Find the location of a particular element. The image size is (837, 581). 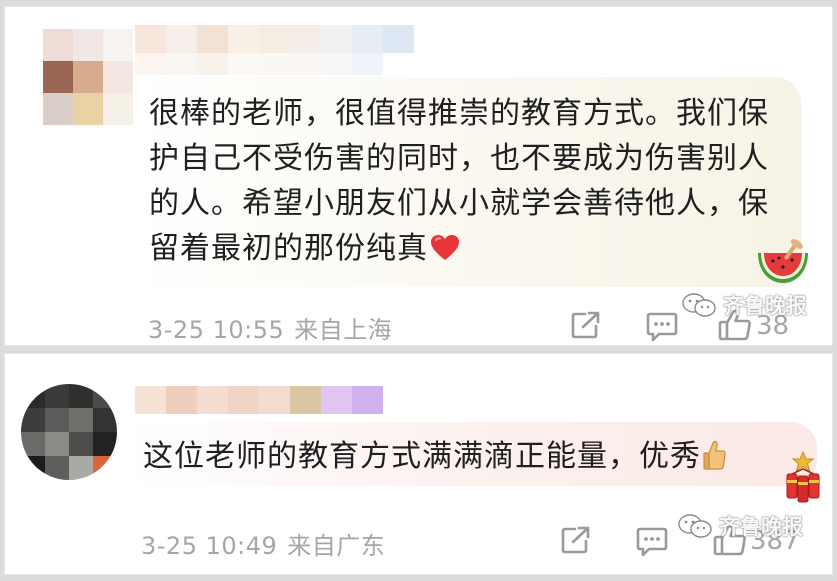

comment-meta: 3-25 10:49 来自广东 is located at coordinates (263, 543).